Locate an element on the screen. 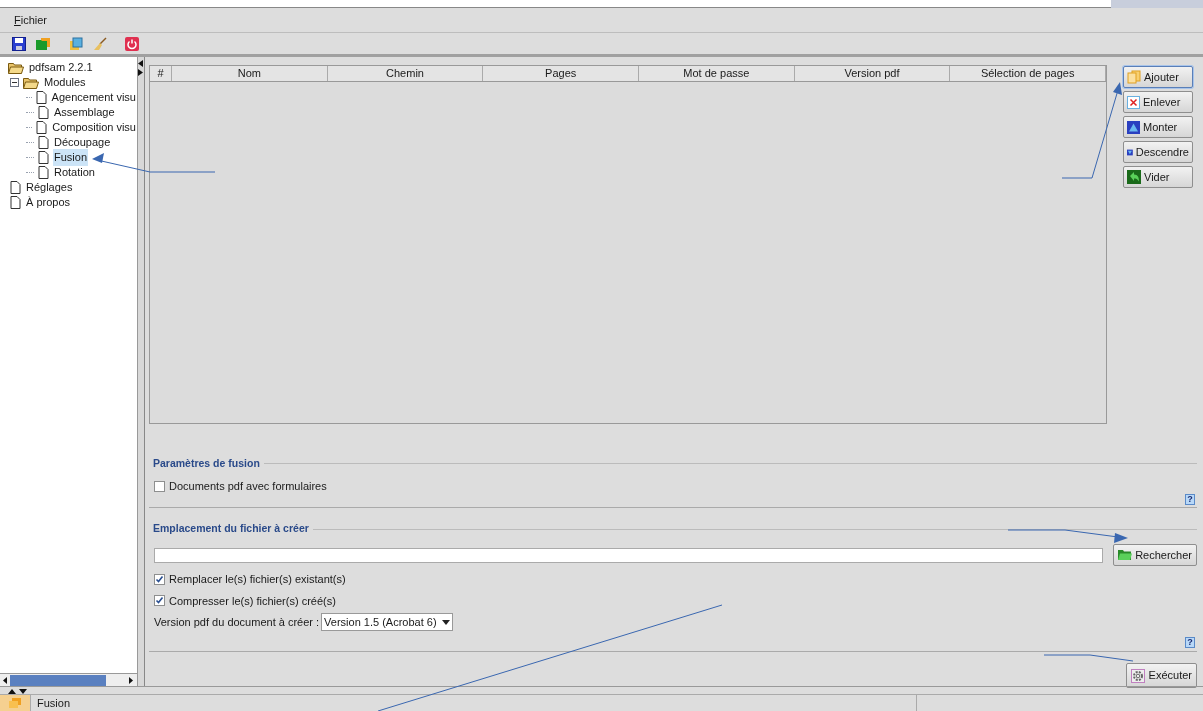 This screenshot has width=1203, height=711. broom-icon is located at coordinates (100, 43).